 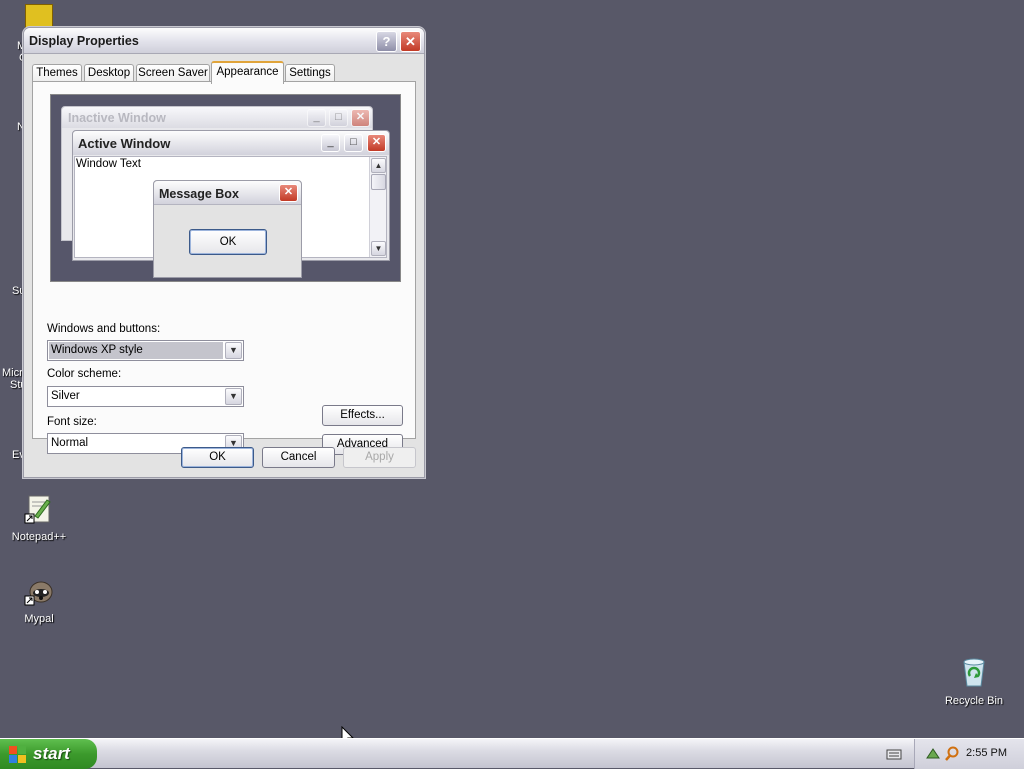 I want to click on color-scheme-select: Silver ▼, so click(x=145, y=396).